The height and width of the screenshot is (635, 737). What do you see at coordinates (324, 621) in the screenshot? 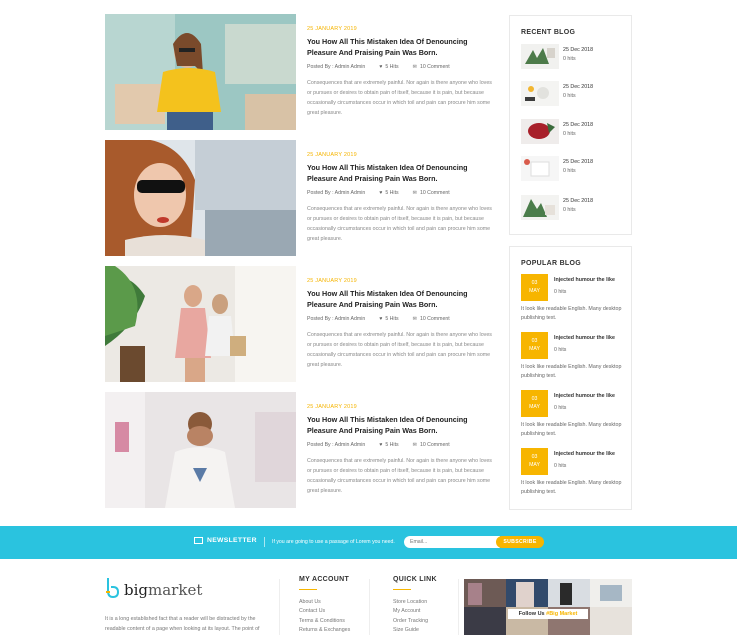
I see `footer-link: Terms & Conditions` at bounding box center [324, 621].